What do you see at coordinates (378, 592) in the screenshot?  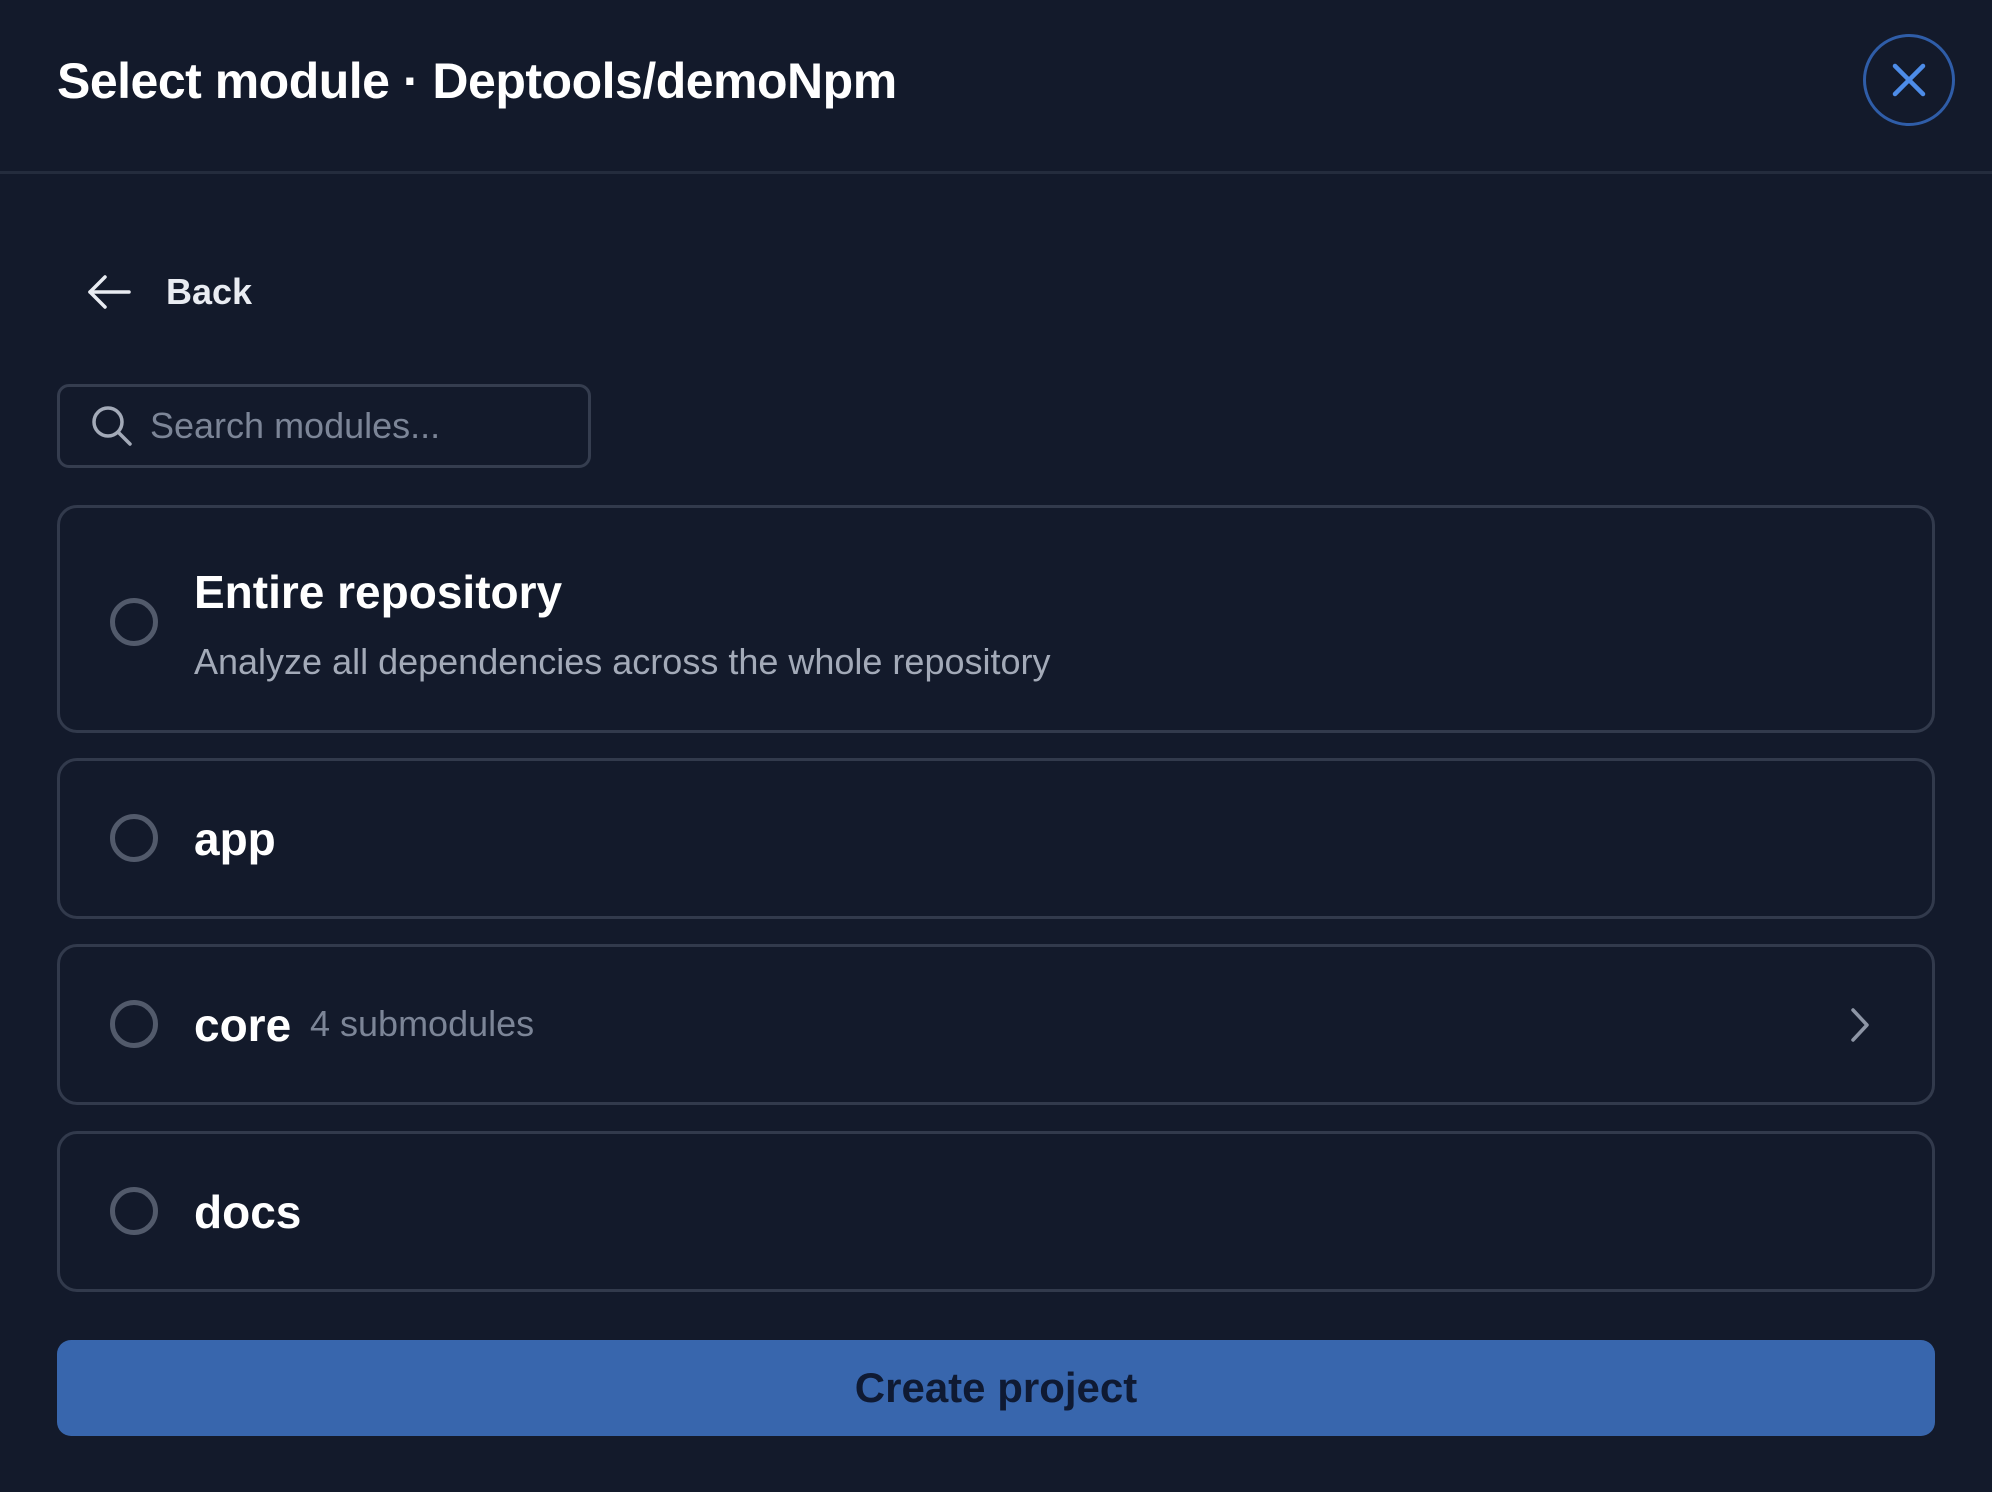 I see `option-title: Entire repository` at bounding box center [378, 592].